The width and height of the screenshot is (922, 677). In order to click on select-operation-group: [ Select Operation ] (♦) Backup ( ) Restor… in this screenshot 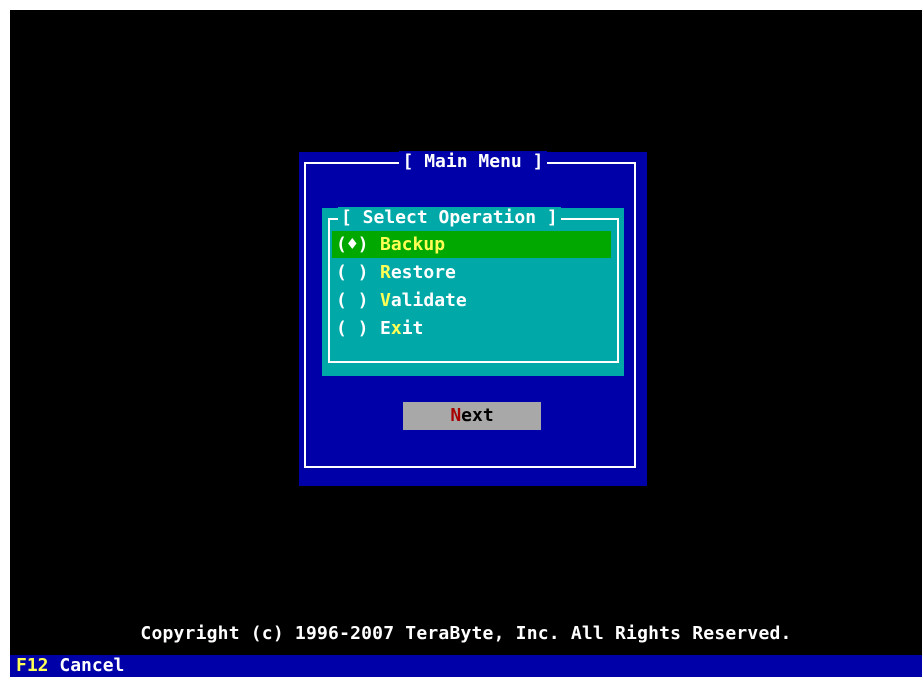, I will do `click(473, 291)`.